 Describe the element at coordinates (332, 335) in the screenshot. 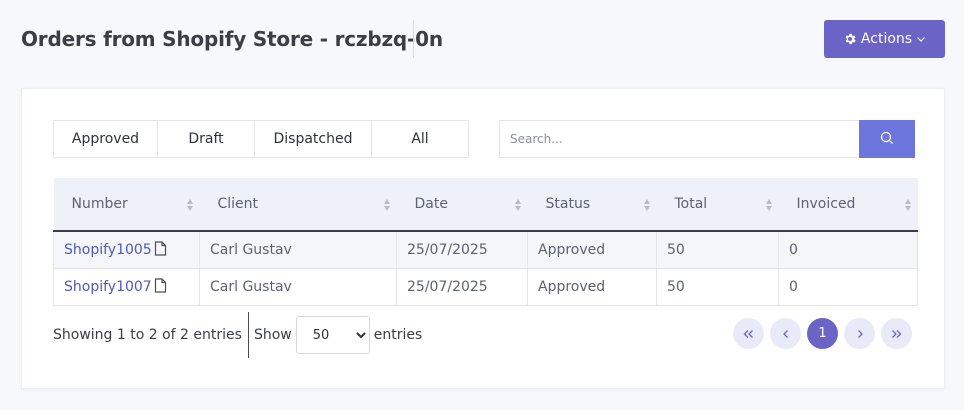

I see `page-size-select: 10 25 50 100` at that location.